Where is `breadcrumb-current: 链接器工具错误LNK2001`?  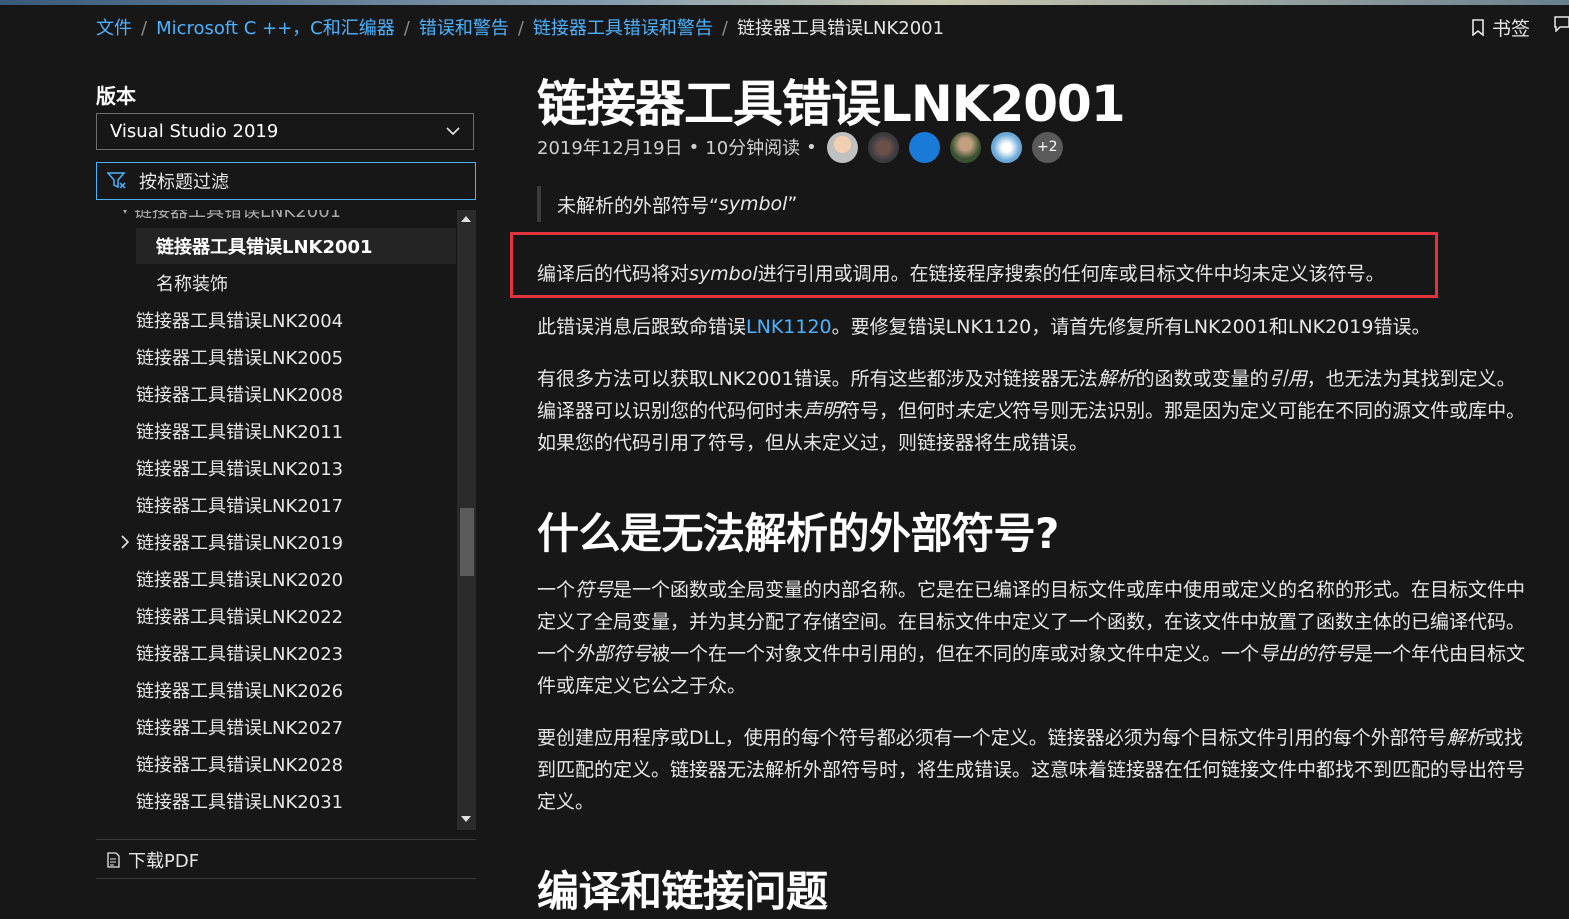 breadcrumb-current: 链接器工具错误LNK2001 is located at coordinates (840, 28).